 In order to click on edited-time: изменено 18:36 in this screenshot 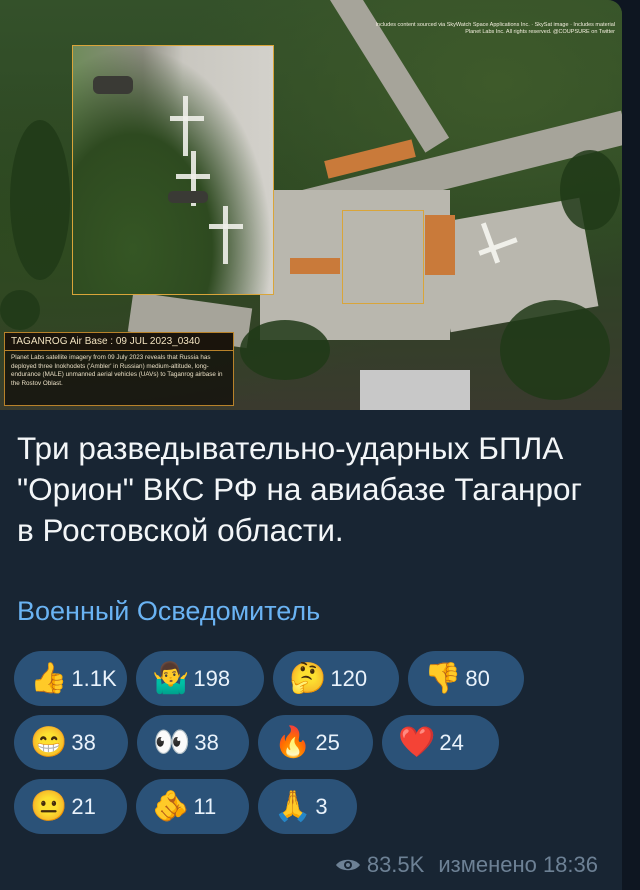, I will do `click(518, 864)`.